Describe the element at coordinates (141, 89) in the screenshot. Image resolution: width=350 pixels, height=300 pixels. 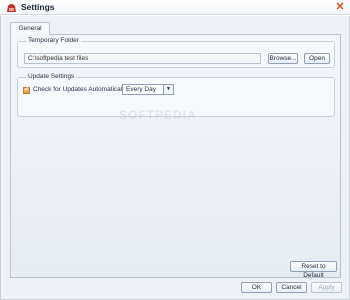
I see `update-frequency-value: Every Day` at that location.